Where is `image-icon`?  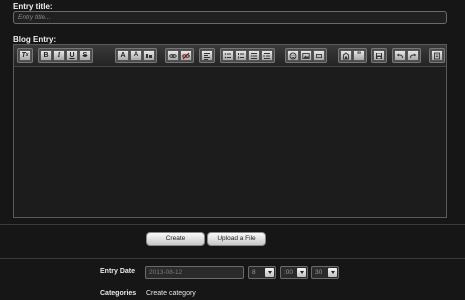
image-icon is located at coordinates (306, 55).